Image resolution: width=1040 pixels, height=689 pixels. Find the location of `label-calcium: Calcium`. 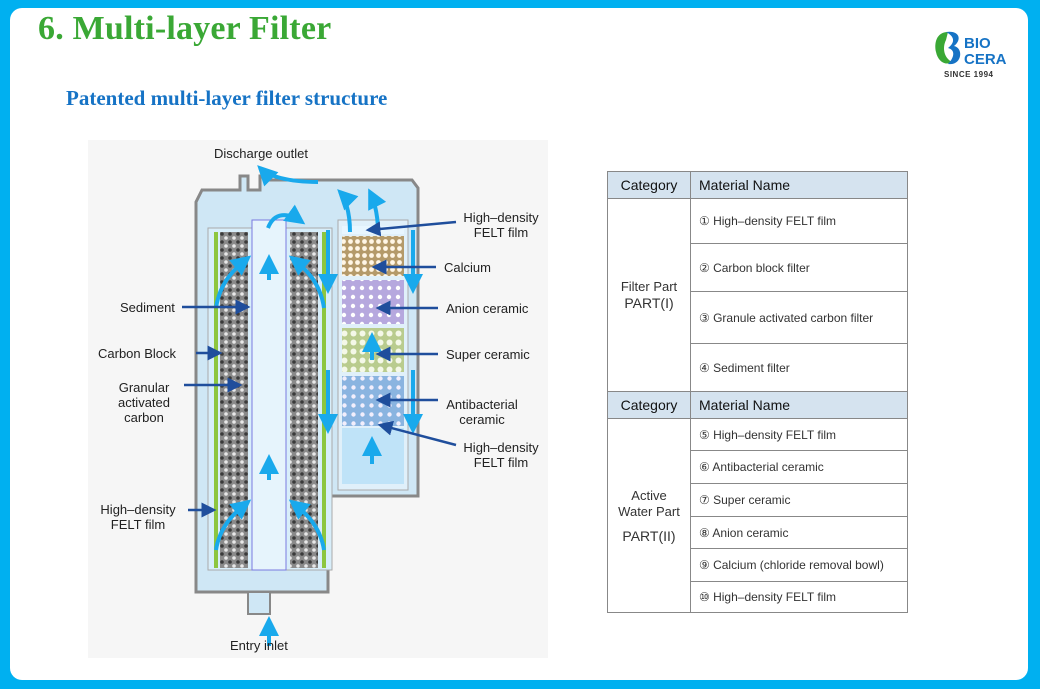

label-calcium: Calcium is located at coordinates (467, 267).